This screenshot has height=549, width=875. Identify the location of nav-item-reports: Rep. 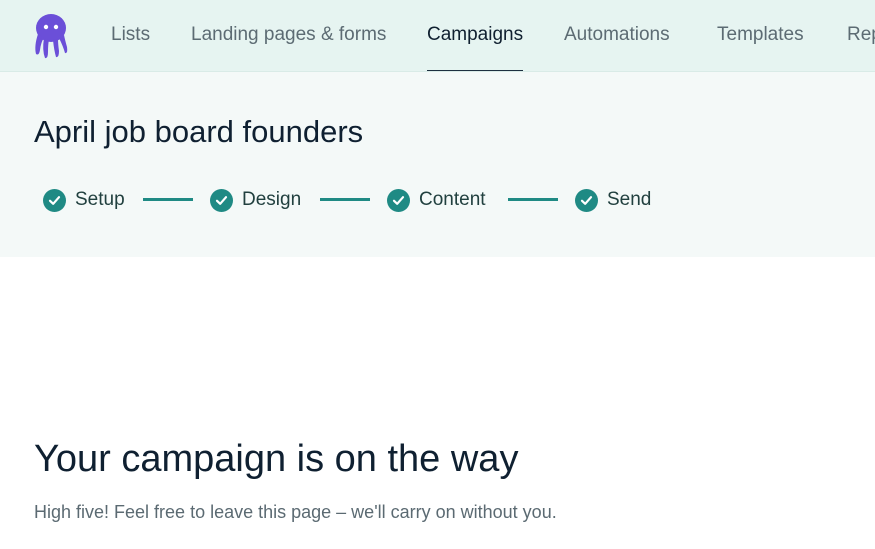
(861, 35).